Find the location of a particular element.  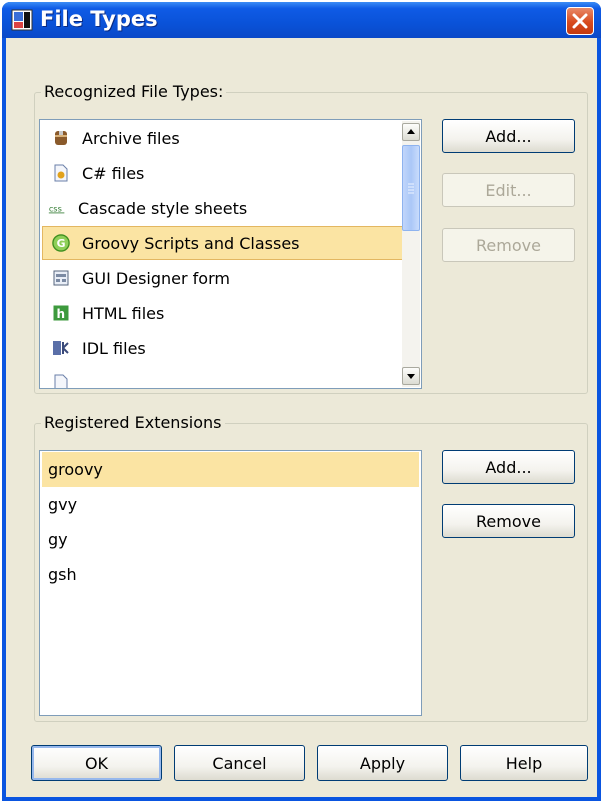

list-item-partial is located at coordinates (230, 377).